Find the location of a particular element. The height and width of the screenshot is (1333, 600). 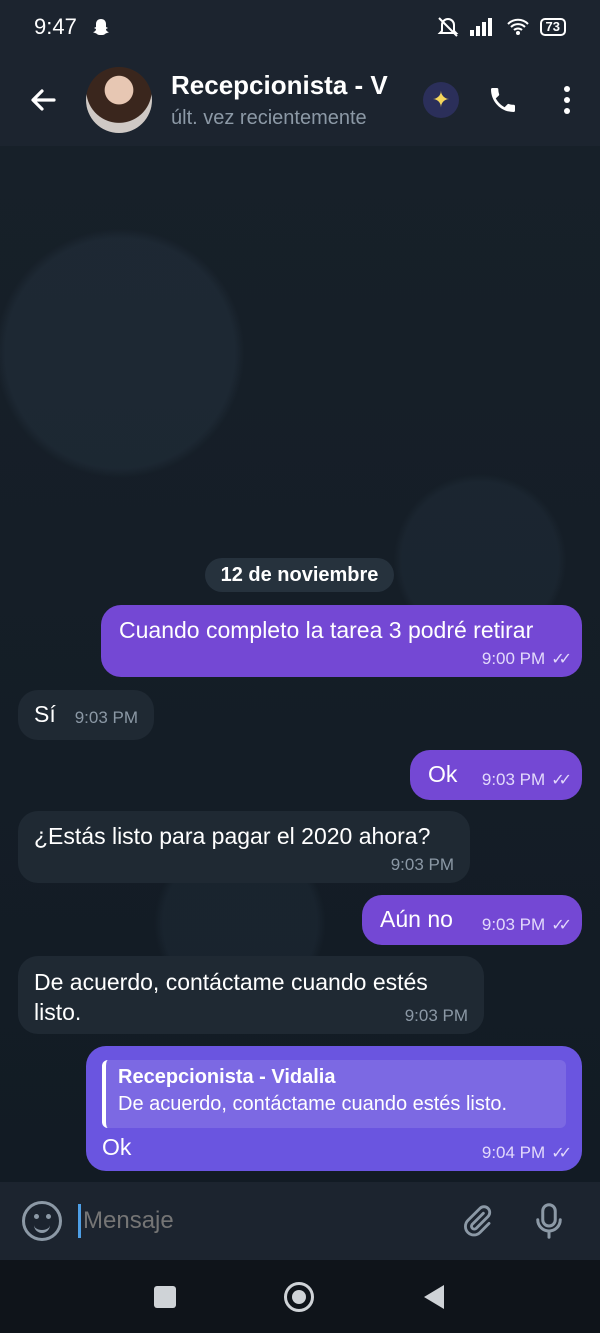

mute-icon is located at coordinates (447, 27).